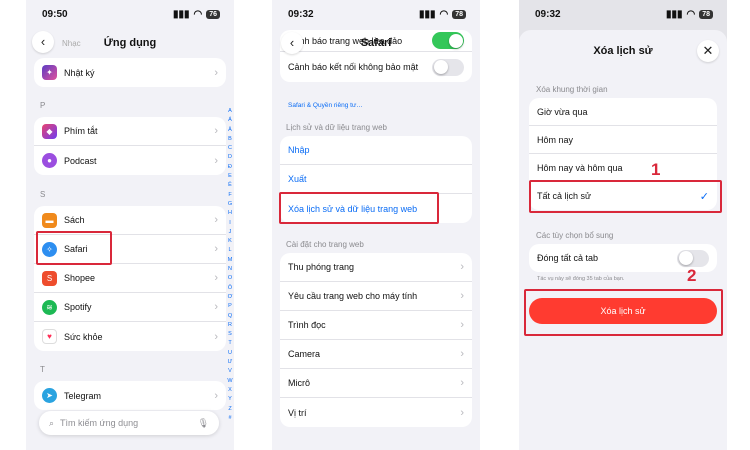 This screenshot has height=450, width=750. Describe the element at coordinates (230, 381) in the screenshot. I see `index-letter: W` at that location.